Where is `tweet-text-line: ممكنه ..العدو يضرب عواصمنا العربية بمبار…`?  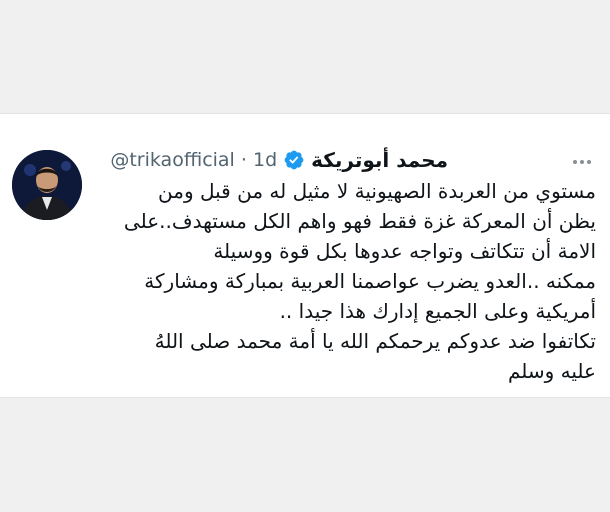 tweet-text-line: ممكنه ..العدو يضرب عواصمنا العربية بمبار… is located at coordinates (370, 281).